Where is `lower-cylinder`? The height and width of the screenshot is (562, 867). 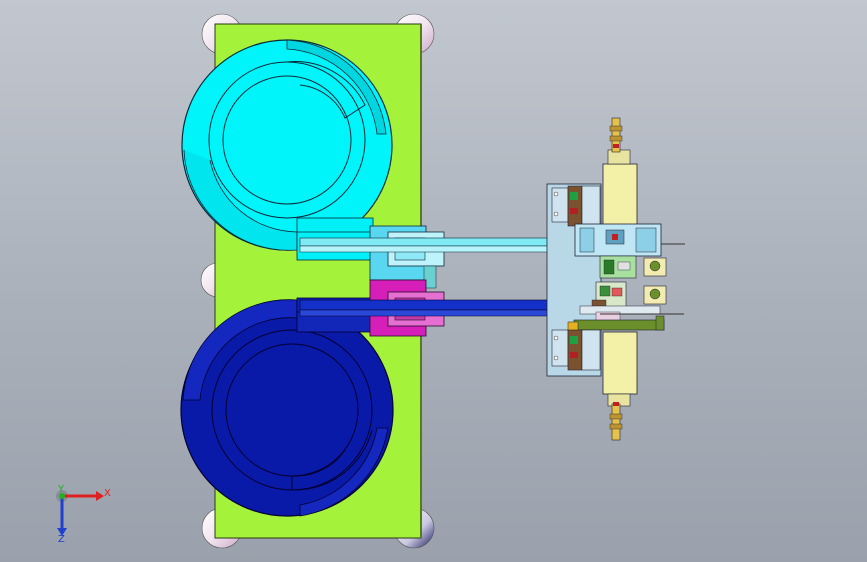 lower-cylinder is located at coordinates (620, 386).